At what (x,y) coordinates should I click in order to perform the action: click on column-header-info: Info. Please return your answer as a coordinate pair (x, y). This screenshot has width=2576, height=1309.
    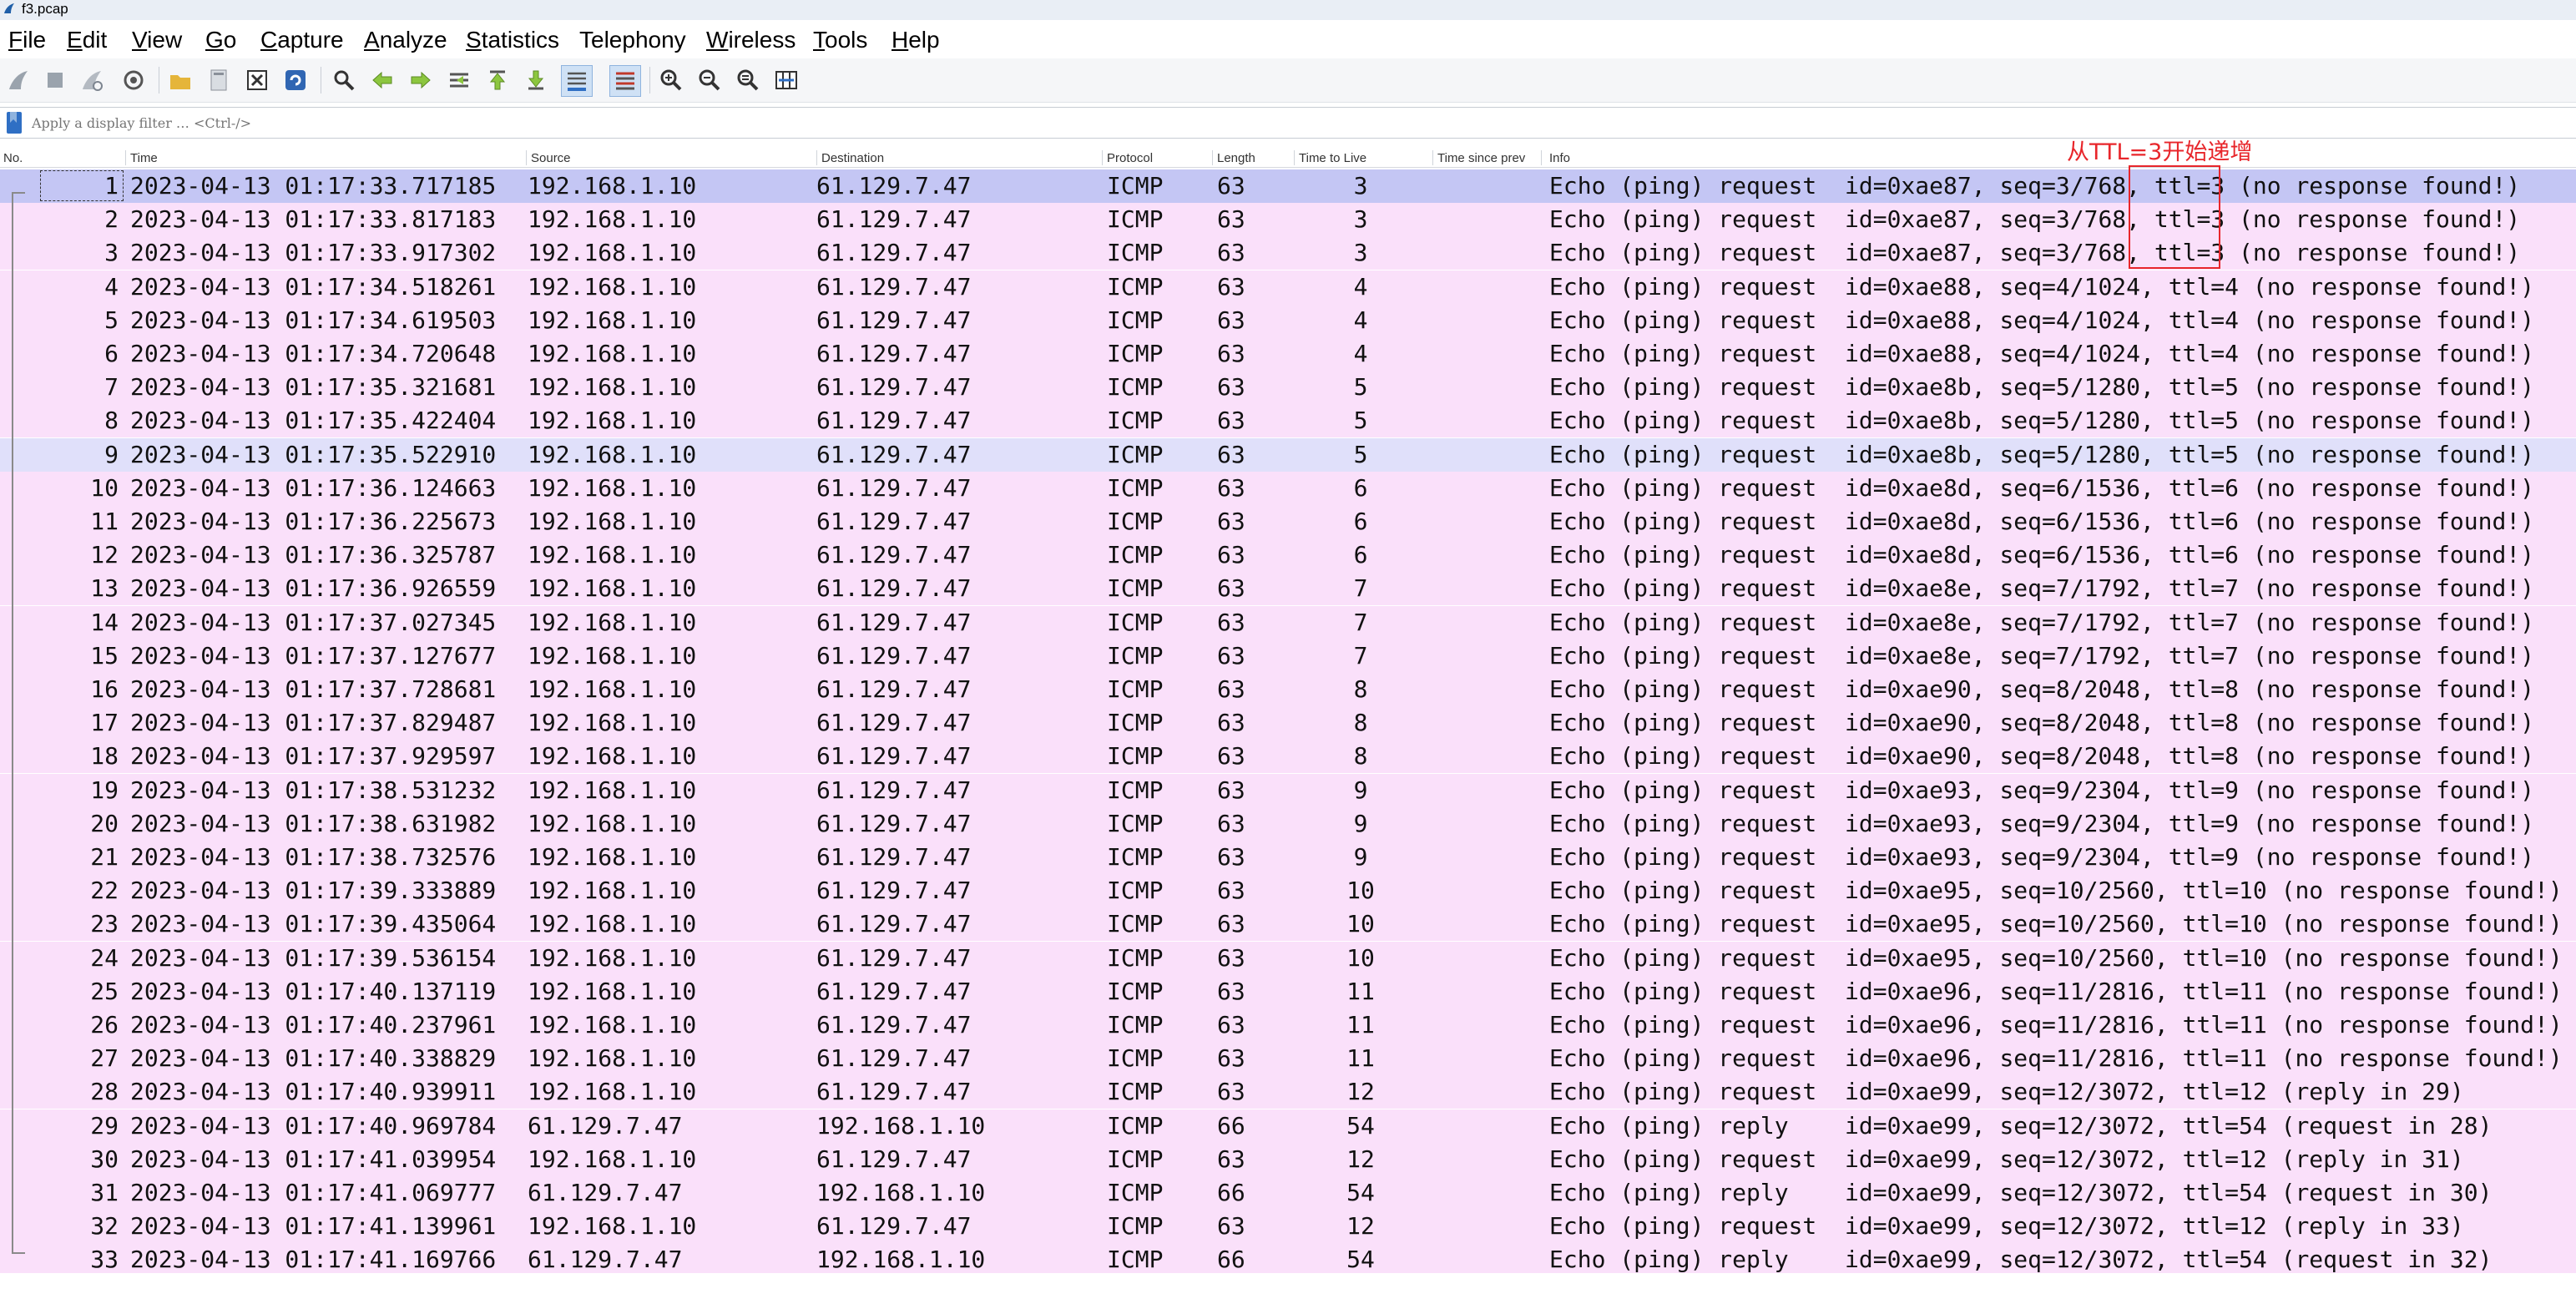
    Looking at the image, I should click on (1674, 158).